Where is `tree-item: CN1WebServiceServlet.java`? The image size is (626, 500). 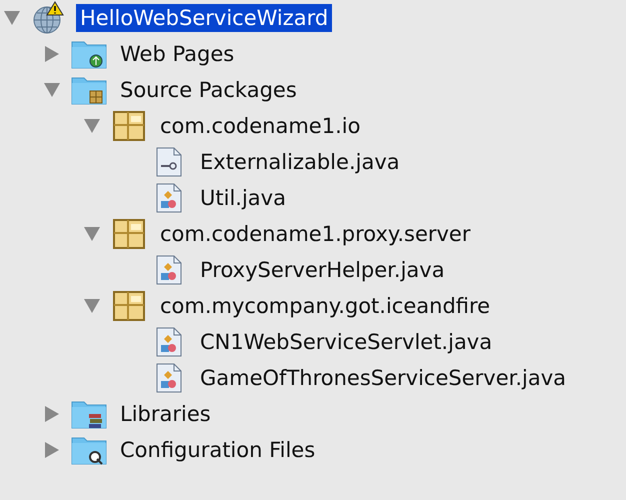 tree-item: CN1WebServiceServlet.java is located at coordinates (346, 342).